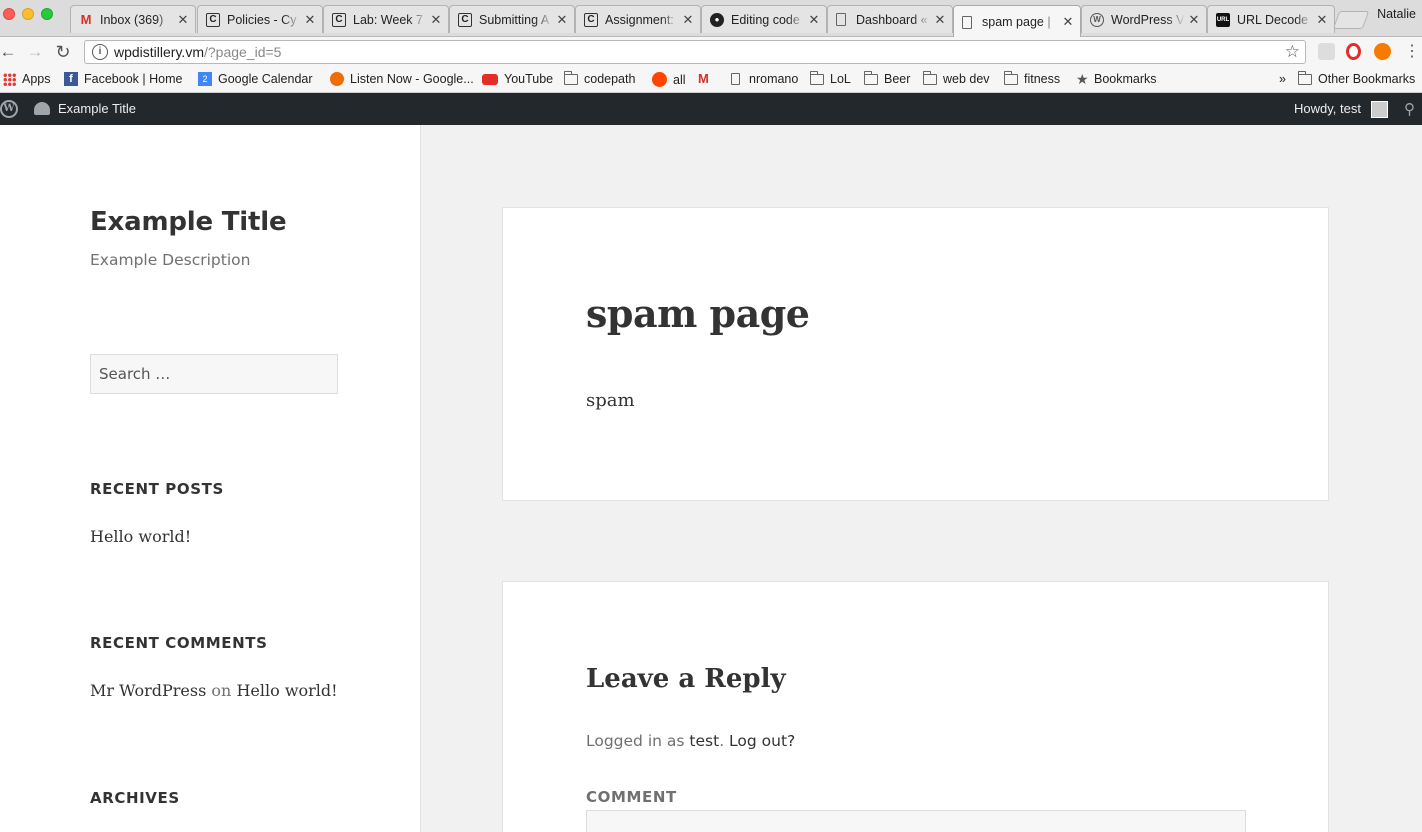 The height and width of the screenshot is (832, 1422). Describe the element at coordinates (123, 79) in the screenshot. I see `bookmark-facebook: f Facebook | Home` at that location.